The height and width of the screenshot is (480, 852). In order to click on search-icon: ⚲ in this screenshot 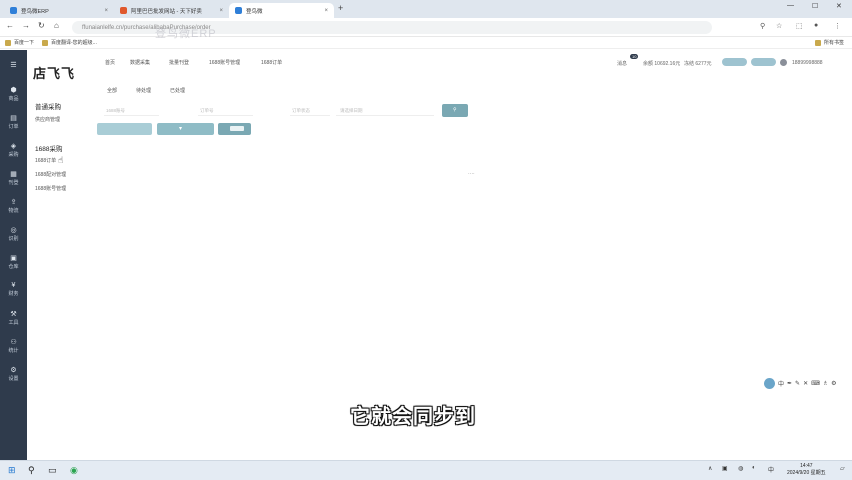, I will do `click(31, 470)`.